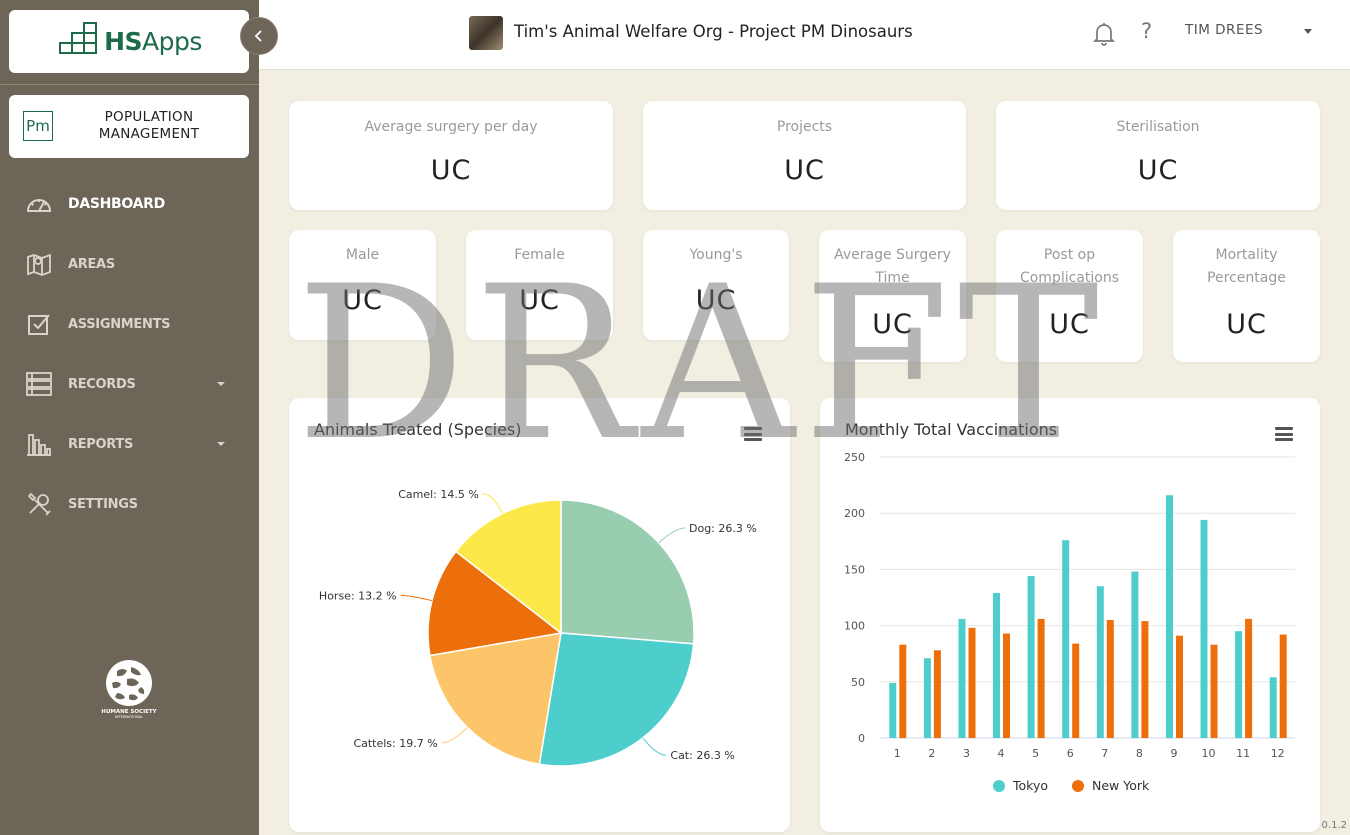 The image size is (1350, 835). What do you see at coordinates (854, 626) in the screenshot?
I see `y-tick-label: 100` at bounding box center [854, 626].